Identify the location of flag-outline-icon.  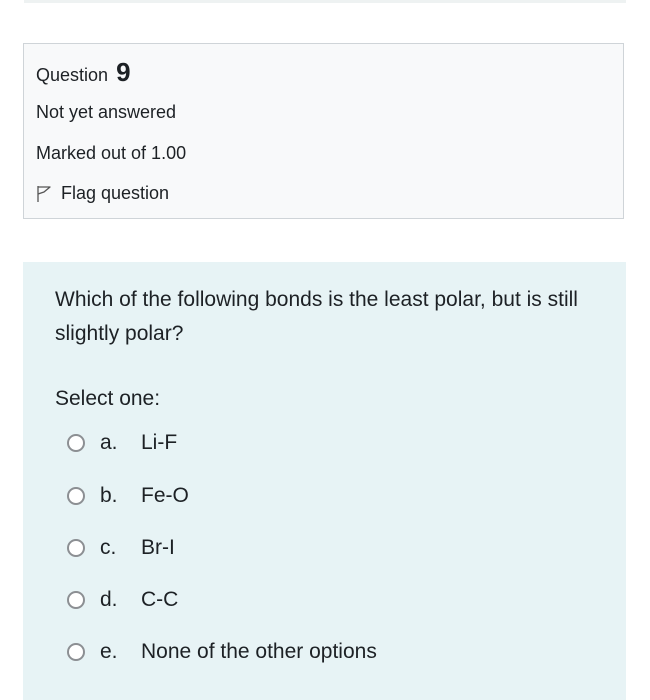
(44, 194).